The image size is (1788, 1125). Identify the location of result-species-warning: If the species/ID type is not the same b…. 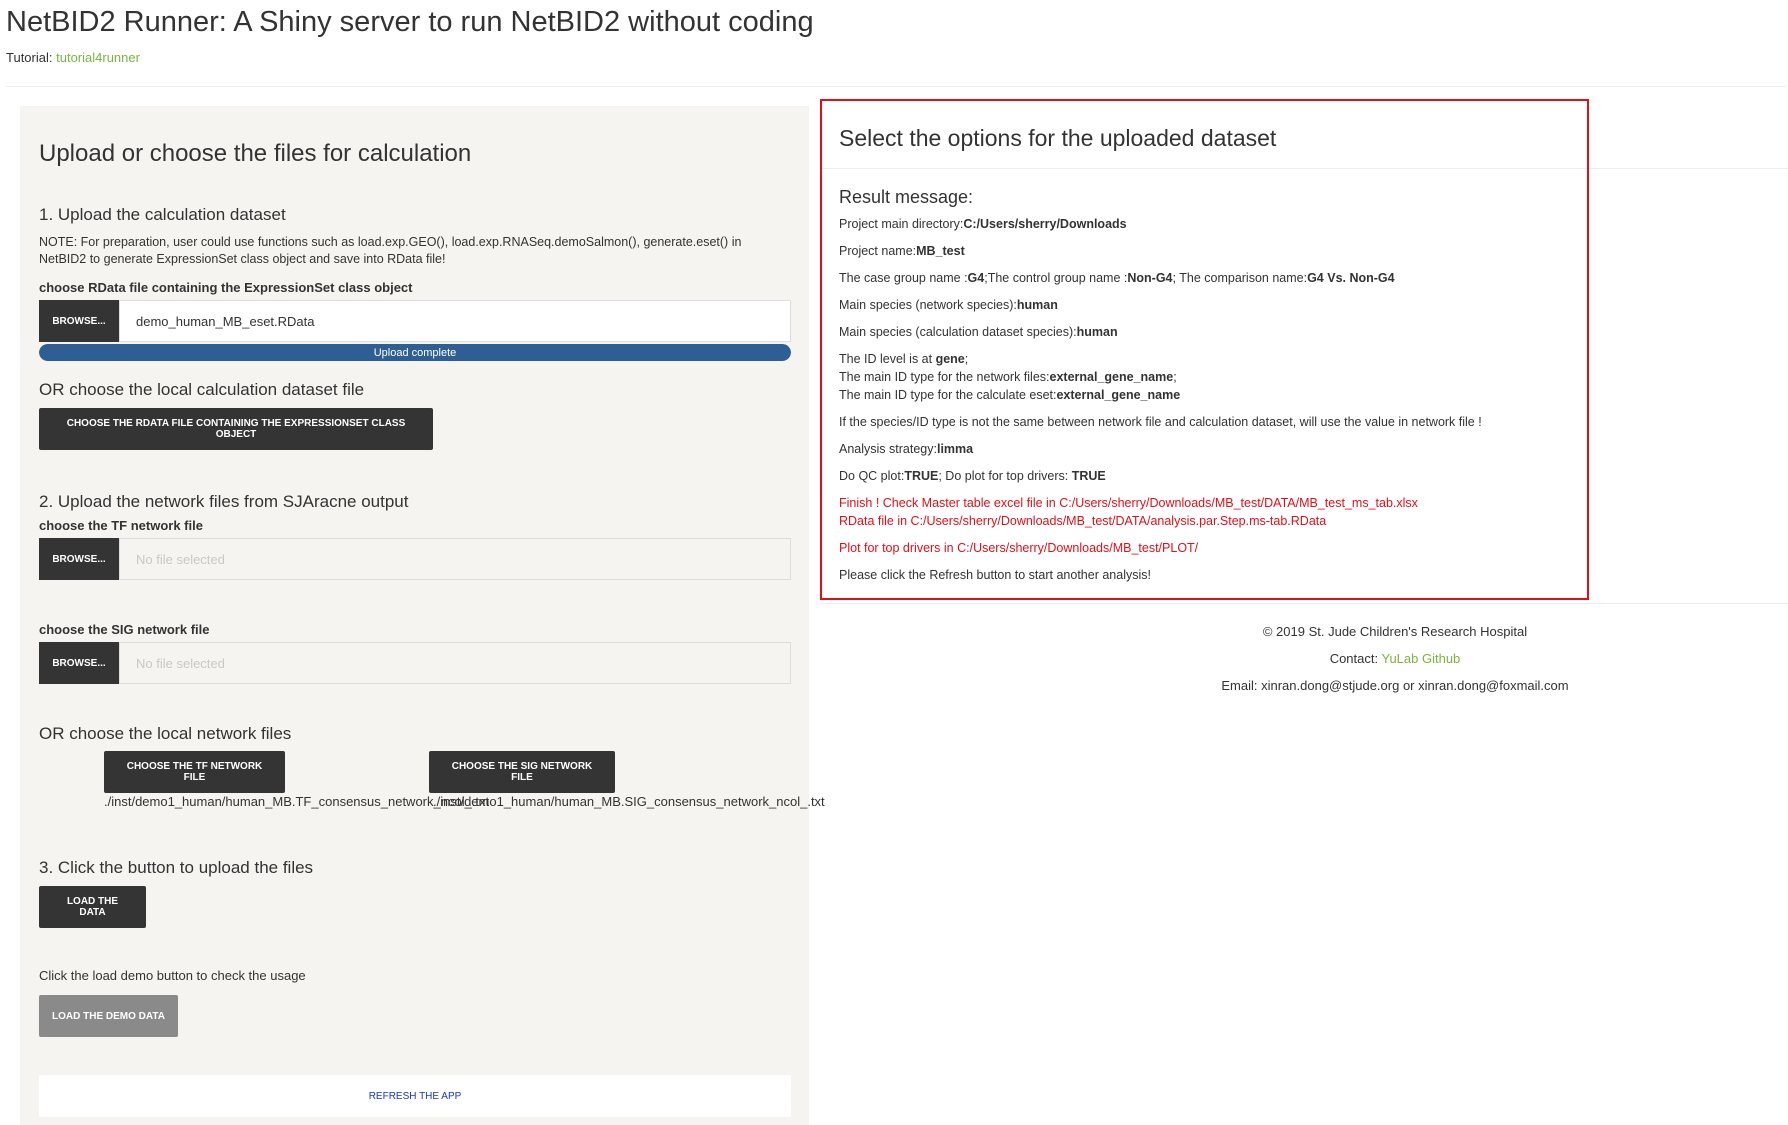
(1160, 422).